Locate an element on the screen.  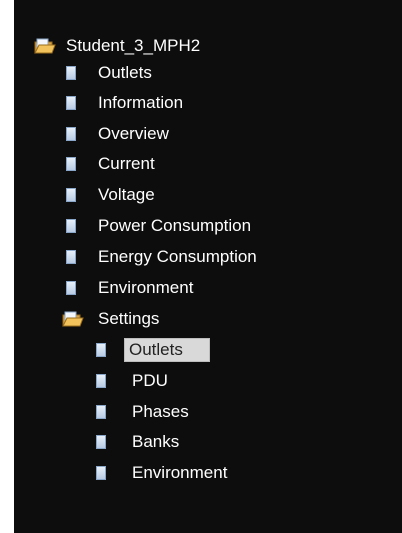
tree-item-current: Current is located at coordinates (196, 164).